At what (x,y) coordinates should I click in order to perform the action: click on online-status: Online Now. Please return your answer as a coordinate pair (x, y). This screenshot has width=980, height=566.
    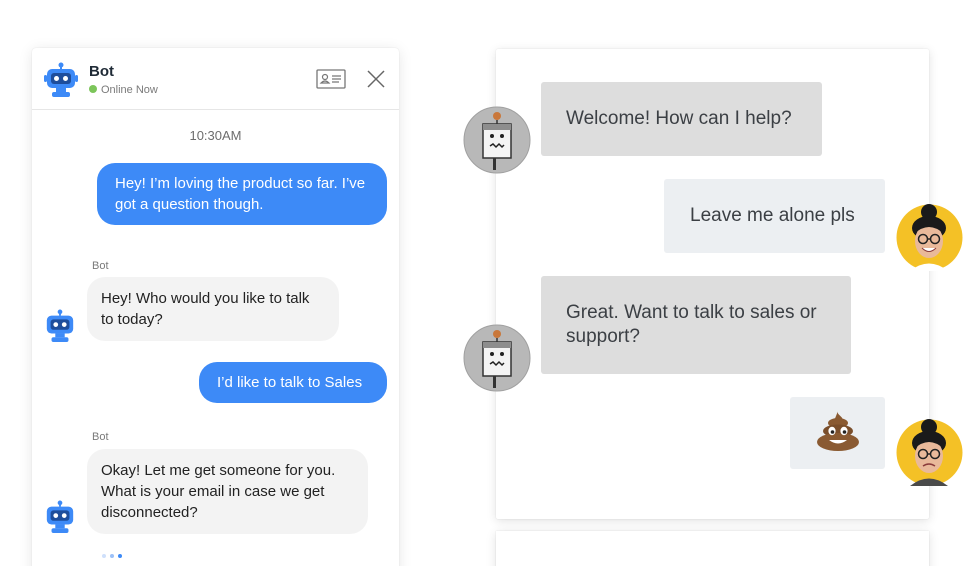
    Looking at the image, I should click on (123, 90).